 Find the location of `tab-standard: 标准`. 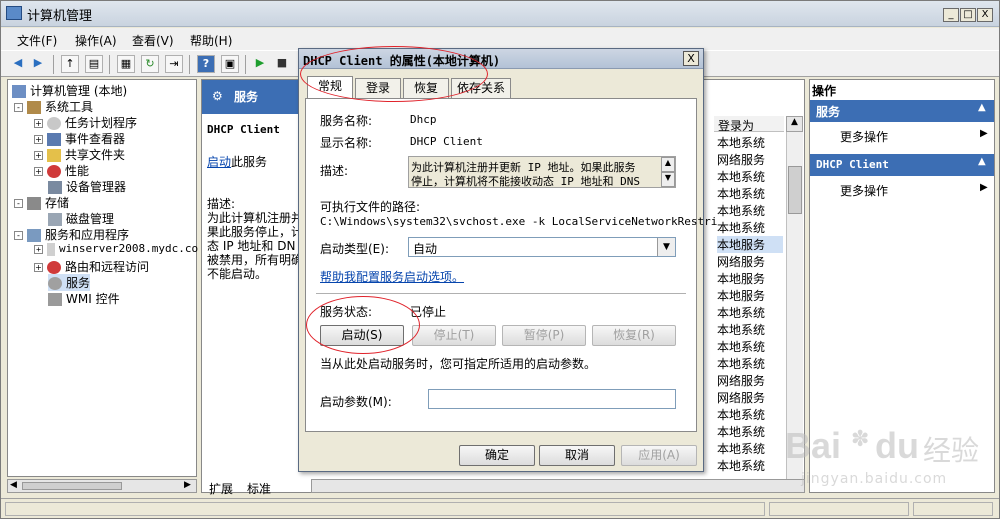

tab-standard: 标准 is located at coordinates (259, 488).